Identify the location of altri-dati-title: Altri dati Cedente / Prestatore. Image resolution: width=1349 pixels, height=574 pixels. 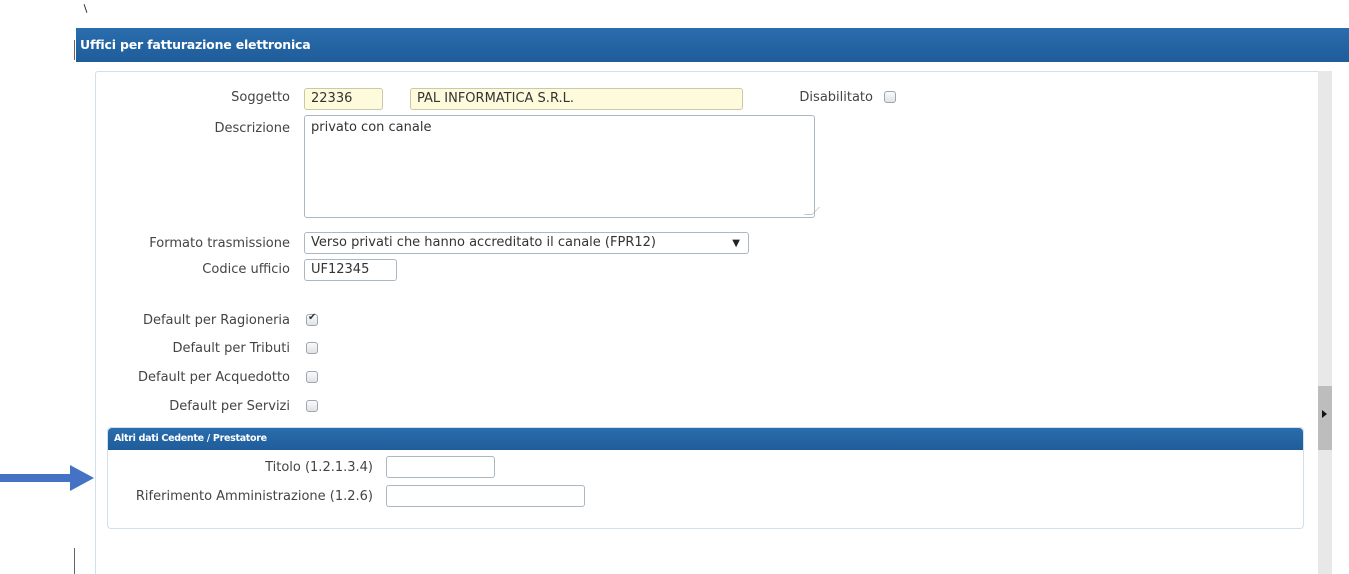
(705, 439).